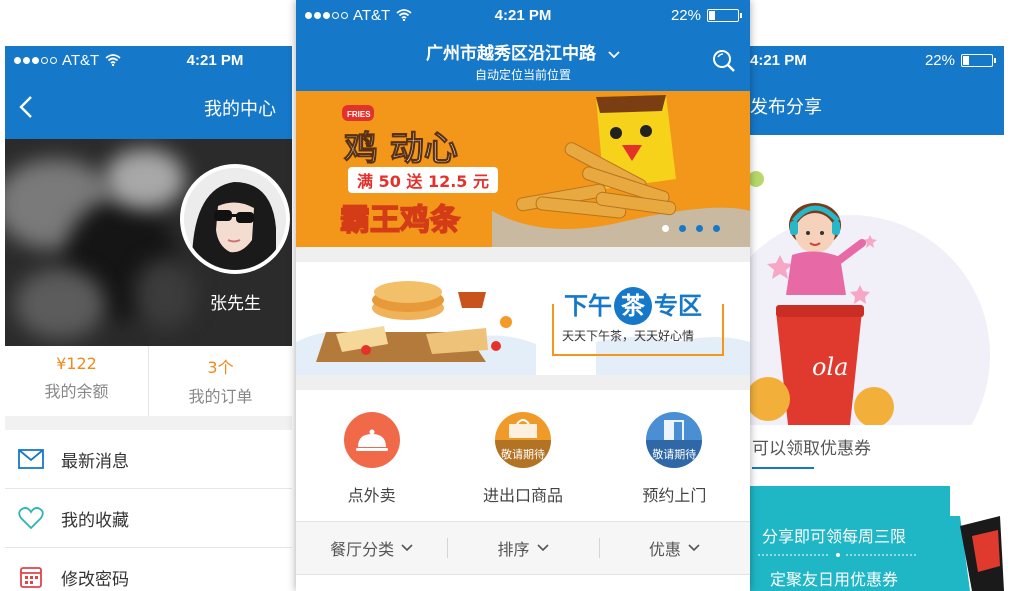  I want to click on category-appointment: 敬请期待 预约上门, so click(674, 455).